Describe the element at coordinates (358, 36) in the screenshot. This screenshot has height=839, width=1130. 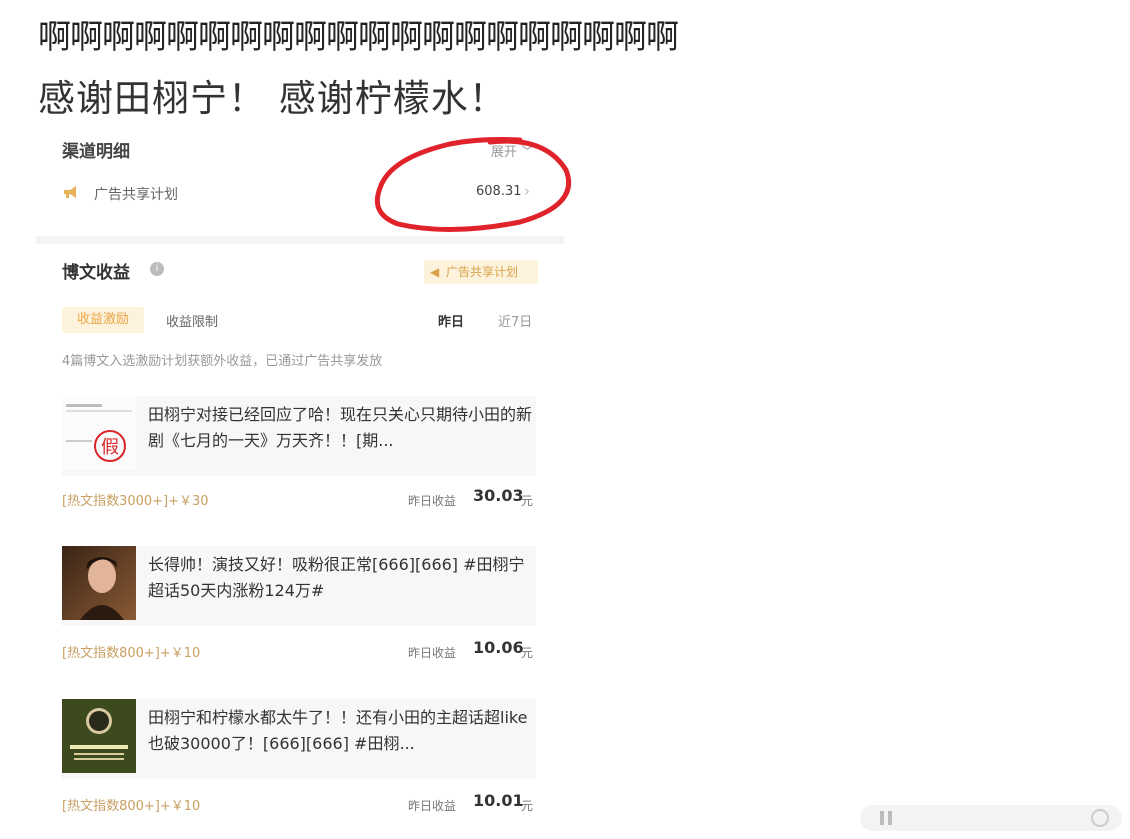
I see `post-text-line-1: 啊啊啊啊啊啊啊啊啊啊啊啊啊啊啊啊啊啊啊啊` at that location.